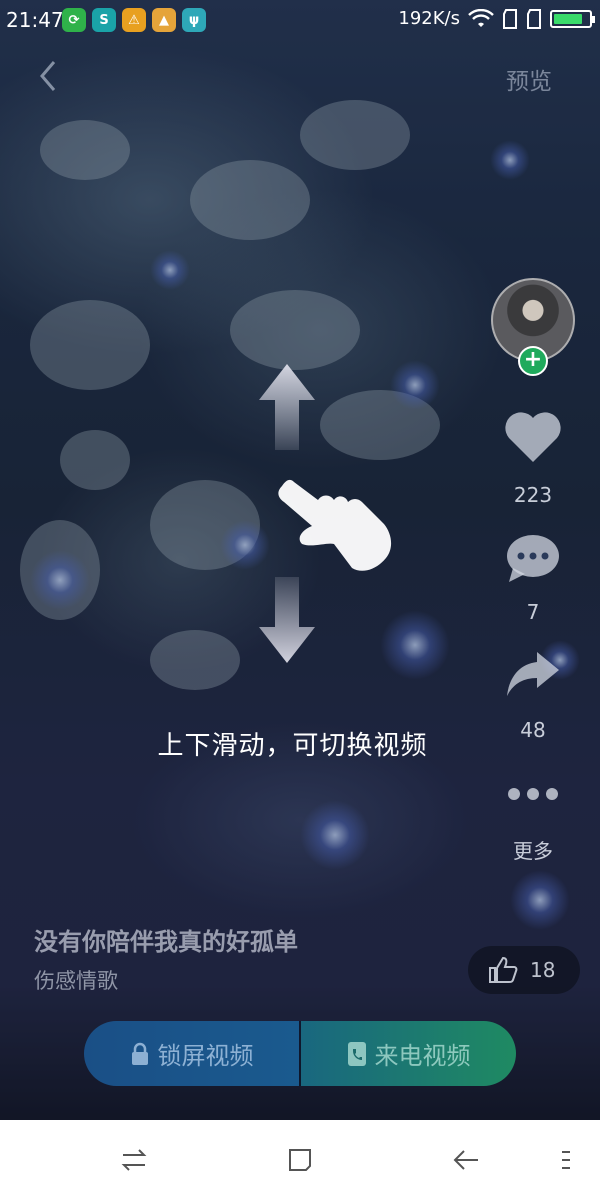 This screenshot has height=1200, width=600. What do you see at coordinates (466, 1160) in the screenshot?
I see `back-icon` at bounding box center [466, 1160].